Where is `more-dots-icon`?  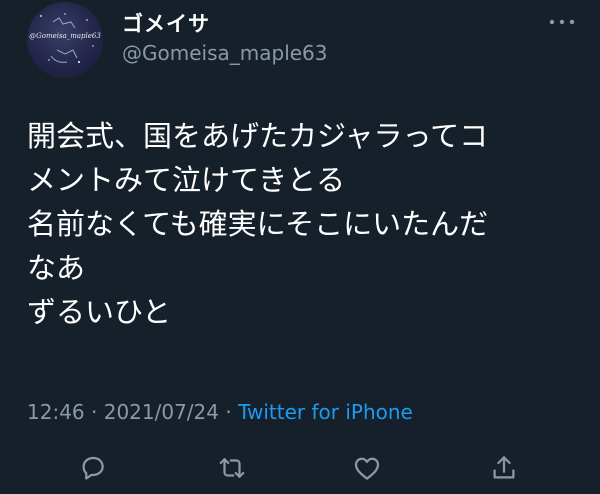 more-dots-icon is located at coordinates (562, 22).